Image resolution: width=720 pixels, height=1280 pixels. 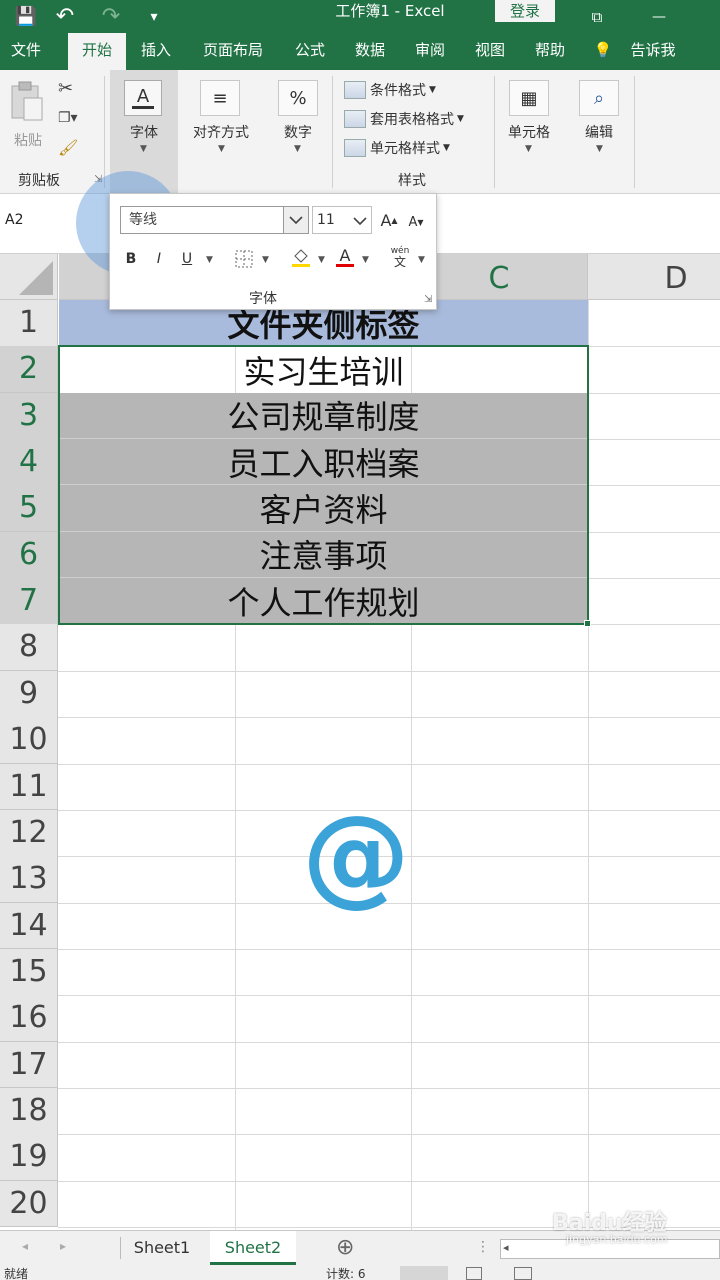 I want to click on row-header-10: 10, so click(x=29, y=740).